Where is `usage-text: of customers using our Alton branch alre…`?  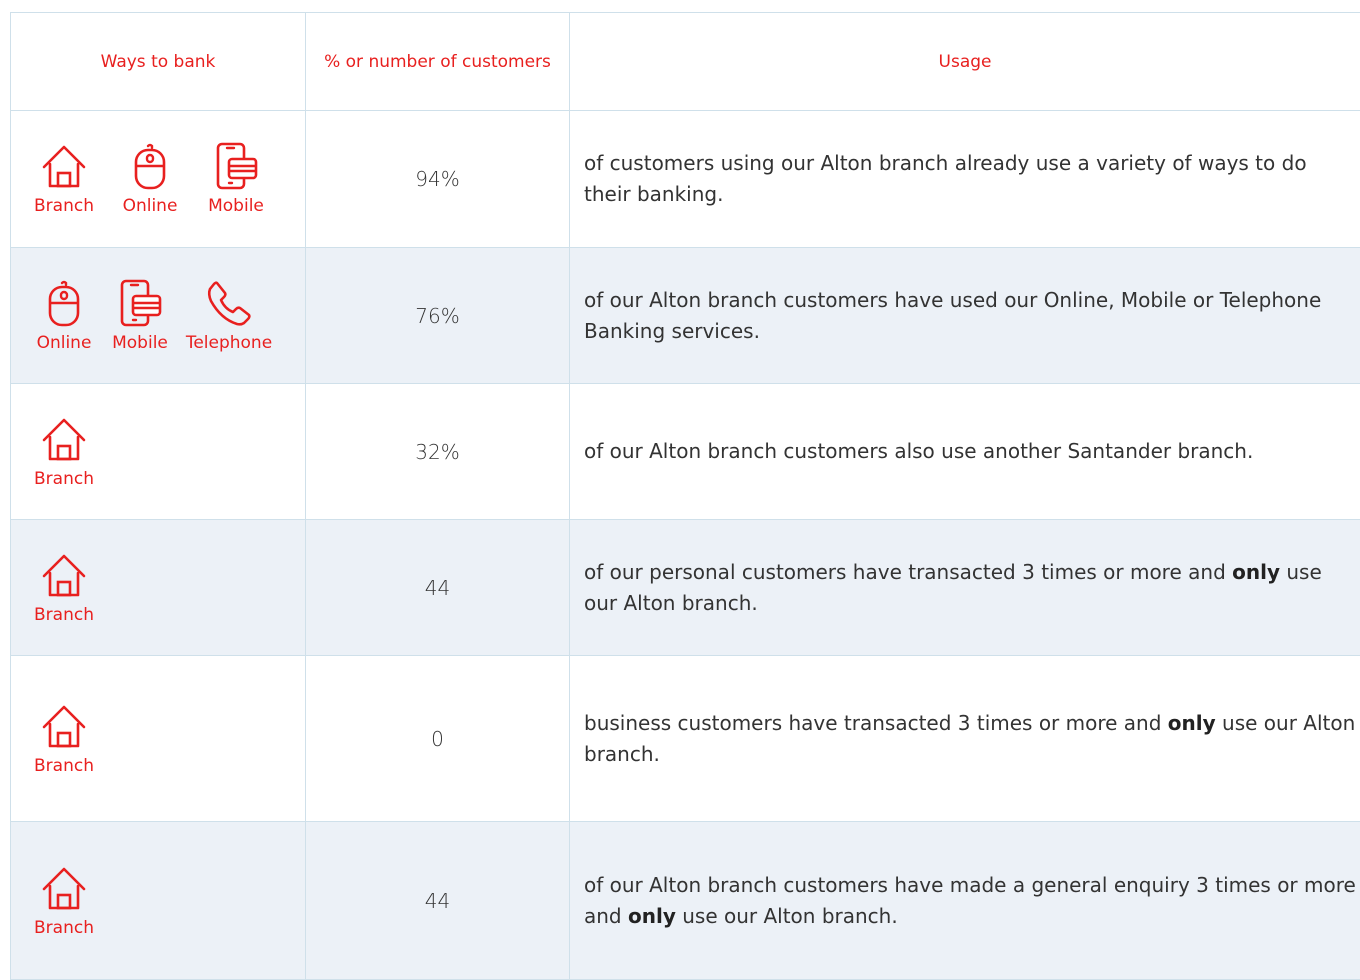
usage-text: of customers using our Alton branch alre… is located at coordinates (964, 179).